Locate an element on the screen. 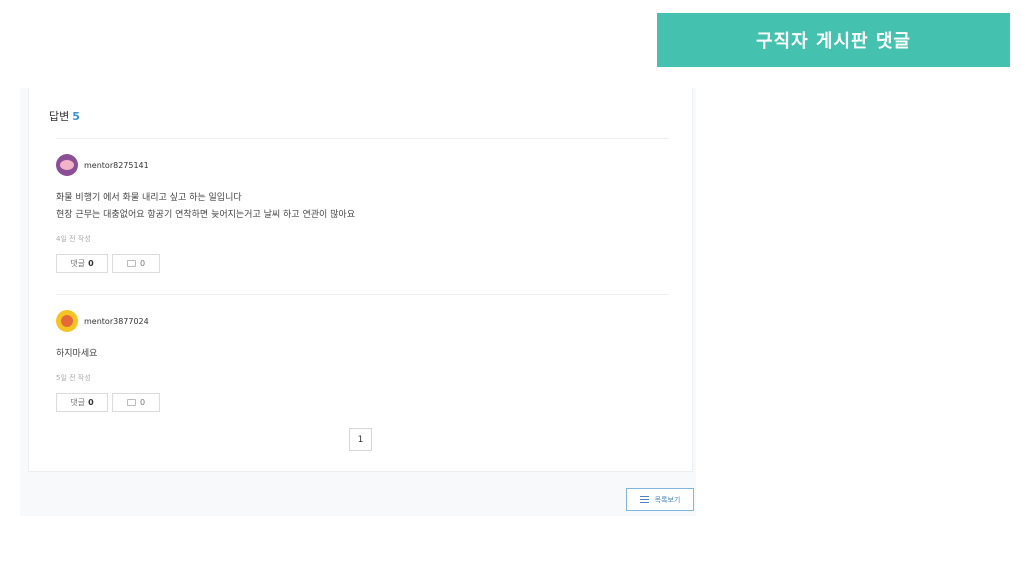  comment-author: mentor3877024 is located at coordinates (362, 321).